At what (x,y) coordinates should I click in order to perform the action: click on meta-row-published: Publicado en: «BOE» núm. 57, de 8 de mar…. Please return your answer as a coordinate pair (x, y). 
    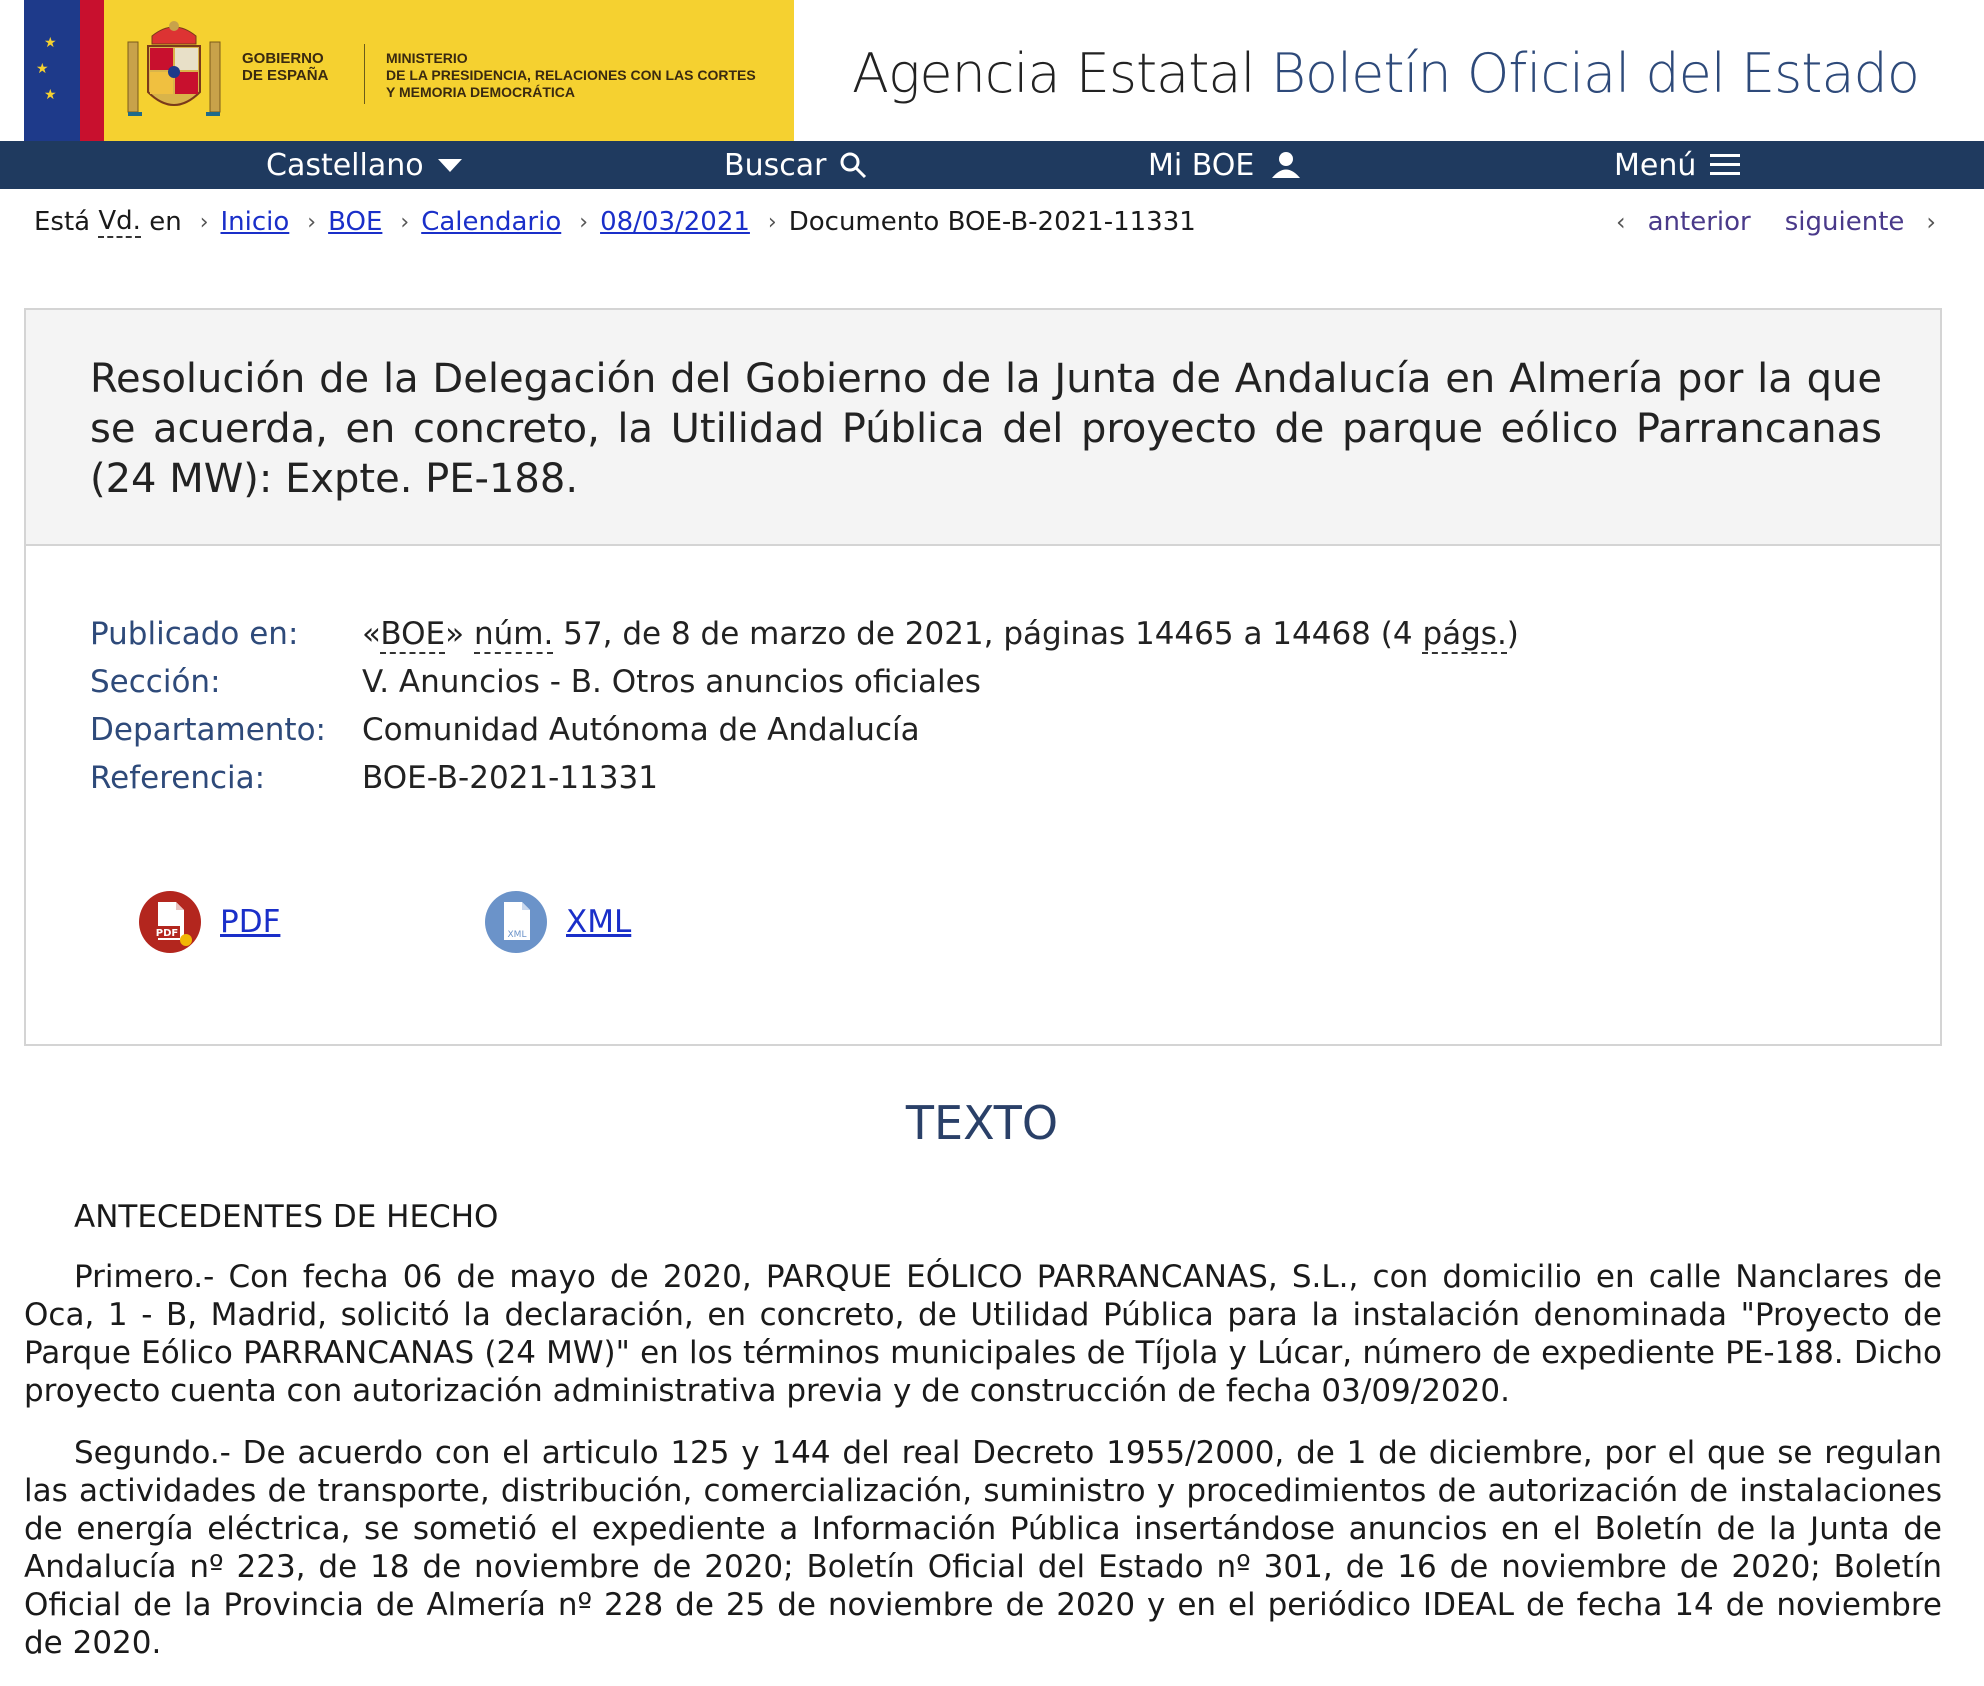
    Looking at the image, I should click on (804, 634).